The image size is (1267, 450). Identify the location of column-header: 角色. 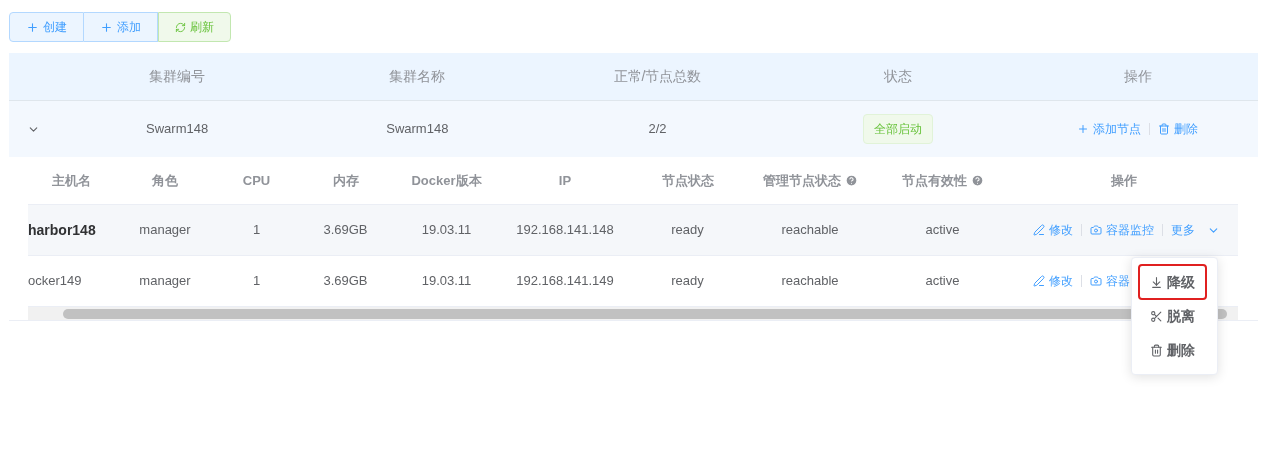
(165, 180).